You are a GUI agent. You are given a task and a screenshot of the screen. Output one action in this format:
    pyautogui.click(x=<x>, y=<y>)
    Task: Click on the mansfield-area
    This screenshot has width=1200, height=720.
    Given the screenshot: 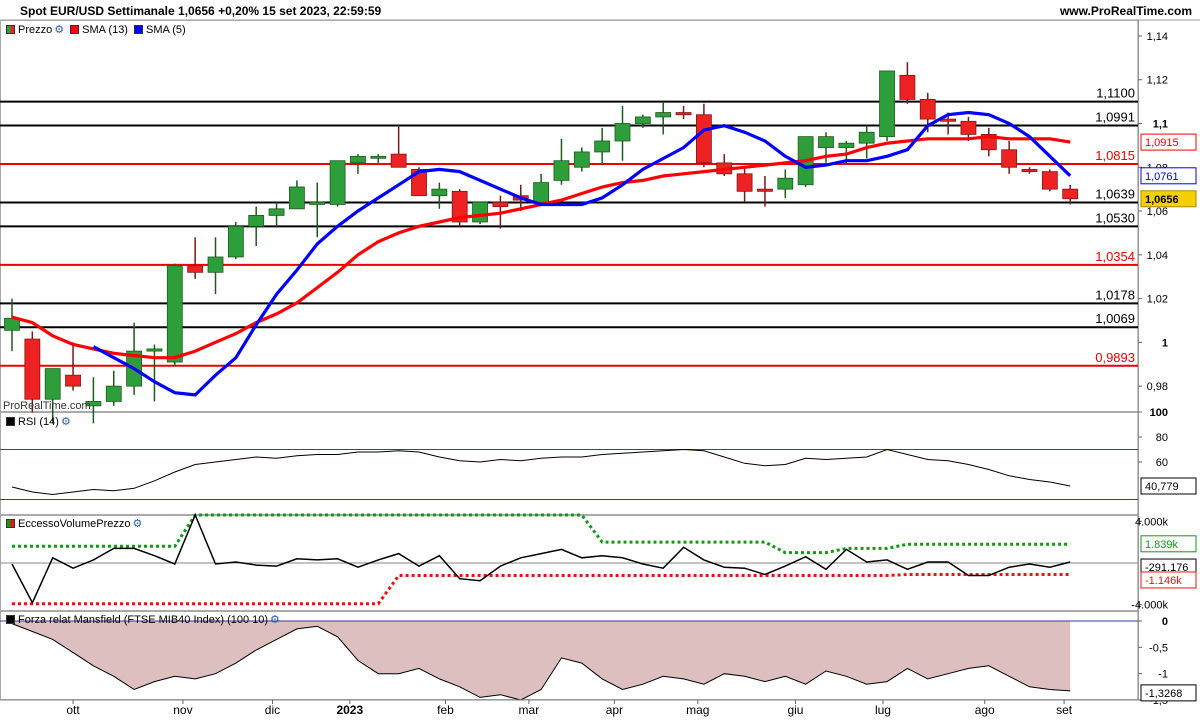 What is the action you would take?
    pyautogui.click(x=541, y=660)
    